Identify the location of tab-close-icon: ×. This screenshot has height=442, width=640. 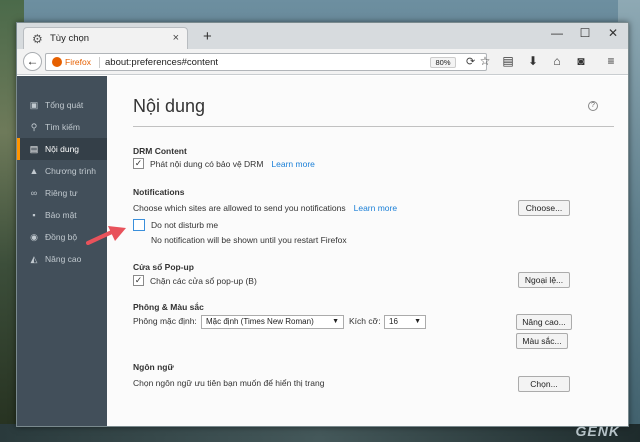
(176, 38).